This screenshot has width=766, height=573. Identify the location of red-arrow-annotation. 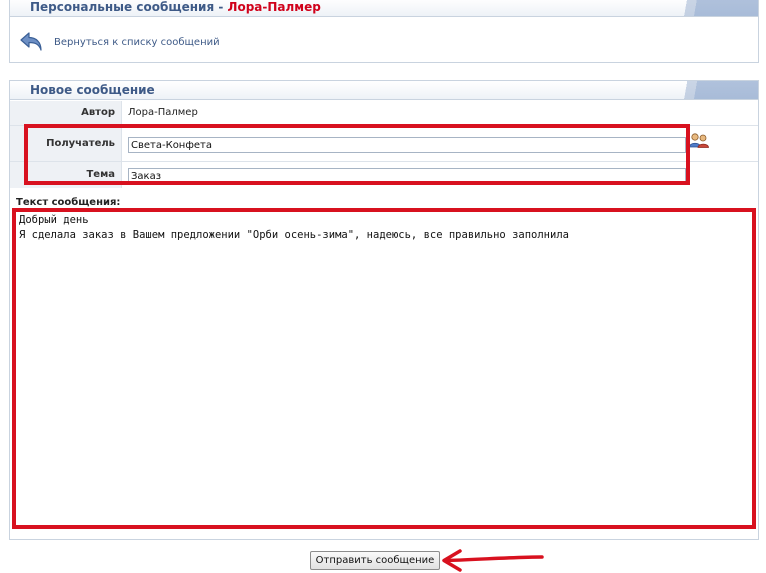
(493, 560).